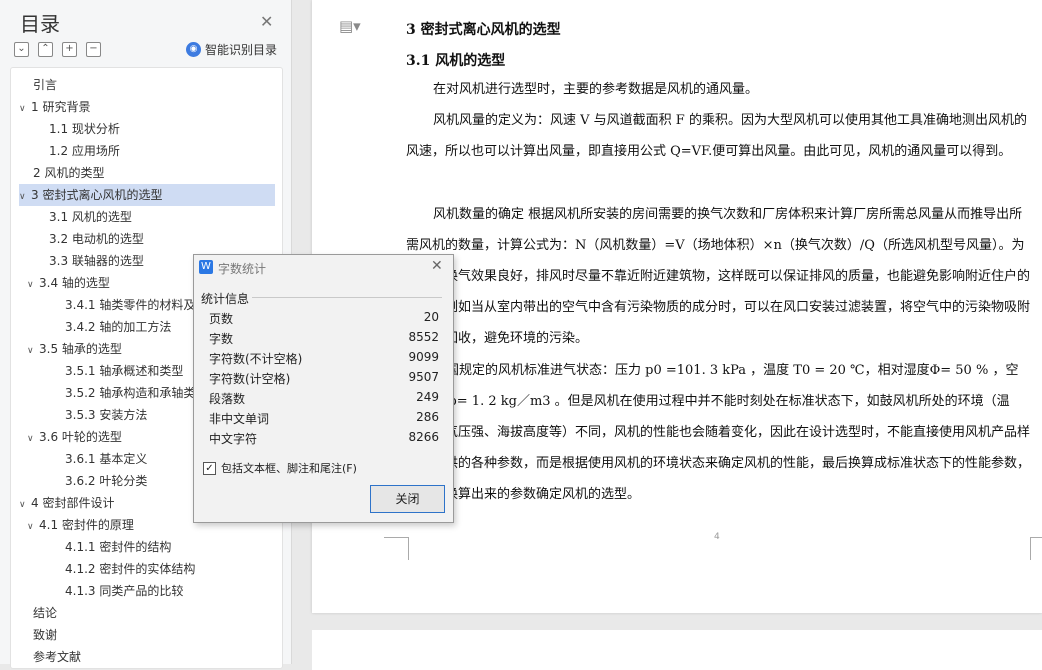 This screenshot has height=670, width=1042. Describe the element at coordinates (423, 377) in the screenshot. I see `stat-value: 9507` at that location.